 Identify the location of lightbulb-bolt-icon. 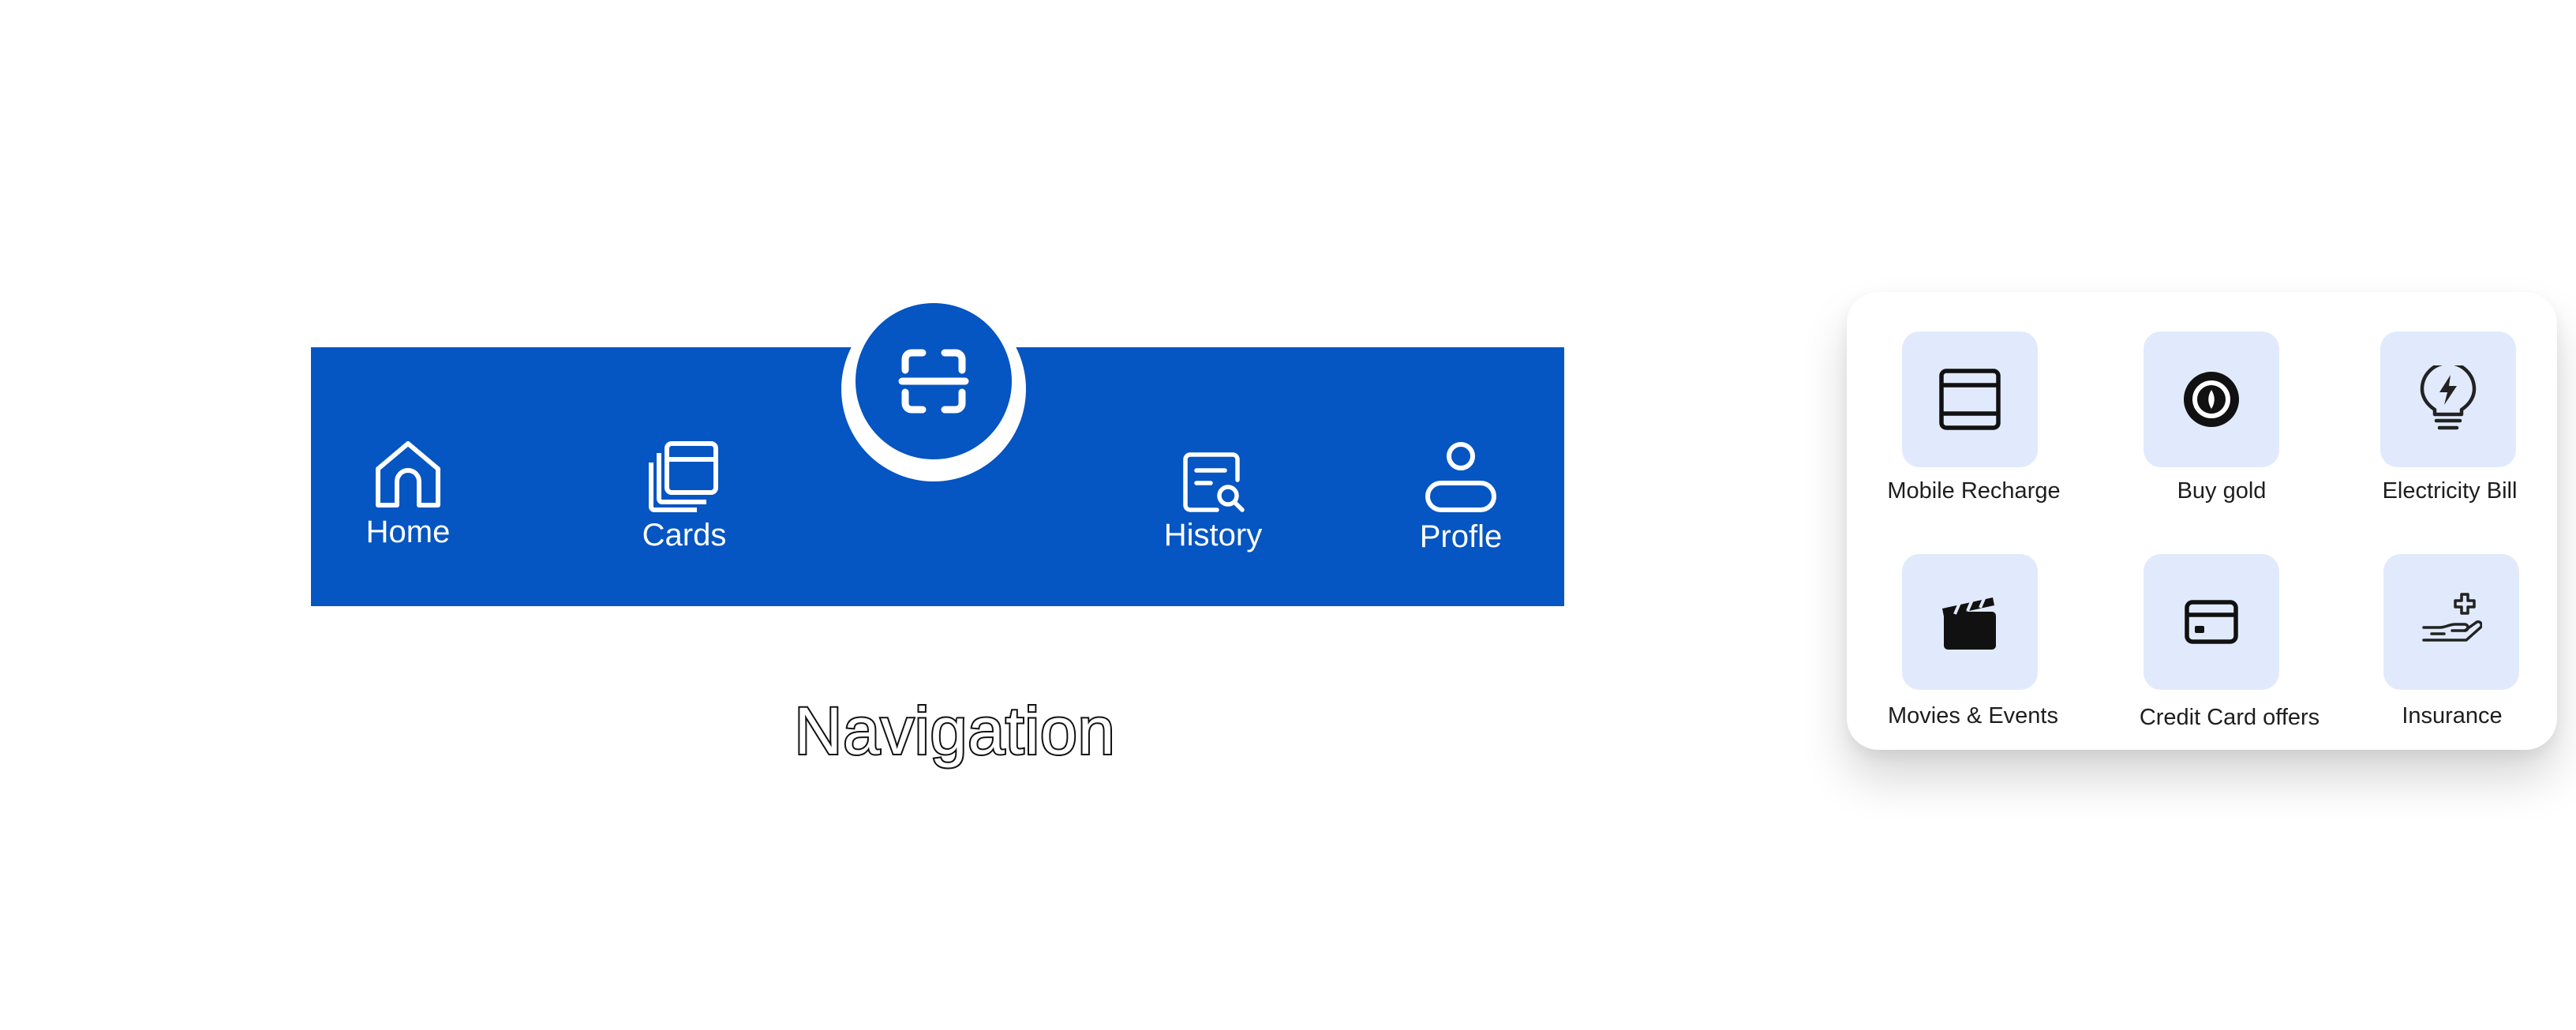
(2448, 397).